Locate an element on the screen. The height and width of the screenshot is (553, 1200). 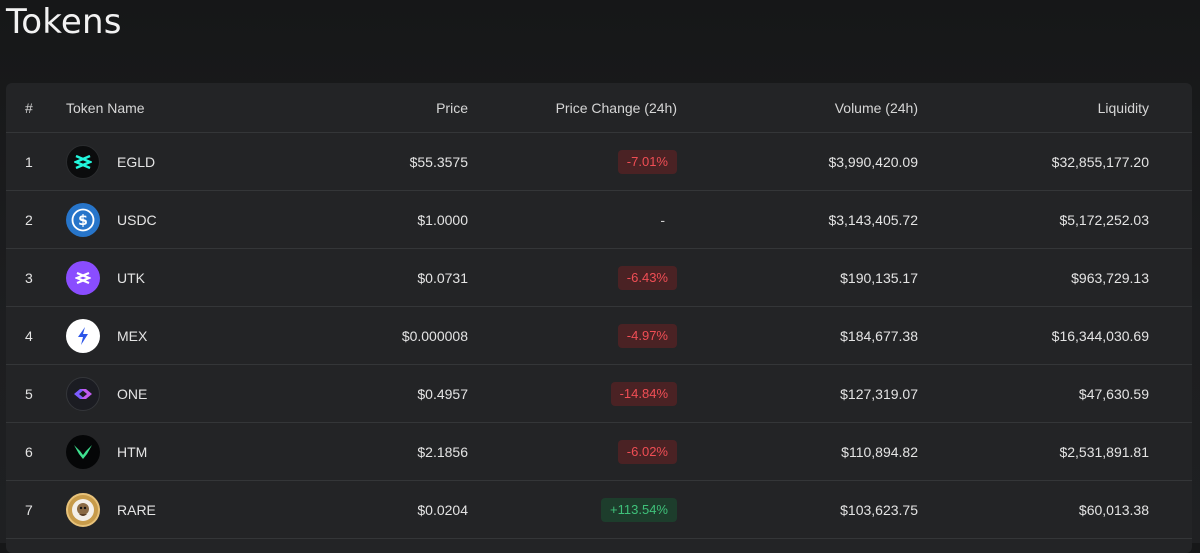
row-rank: 7 is located at coordinates (29, 509).